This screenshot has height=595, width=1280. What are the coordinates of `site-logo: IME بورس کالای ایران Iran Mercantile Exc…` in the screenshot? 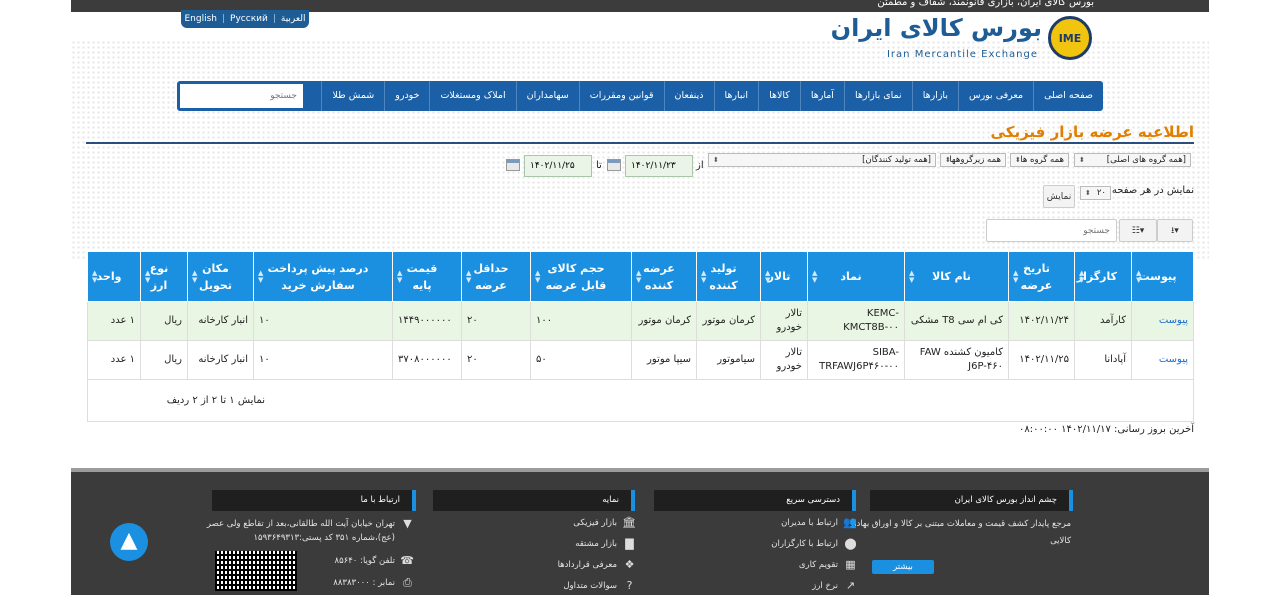 It's located at (961, 39).